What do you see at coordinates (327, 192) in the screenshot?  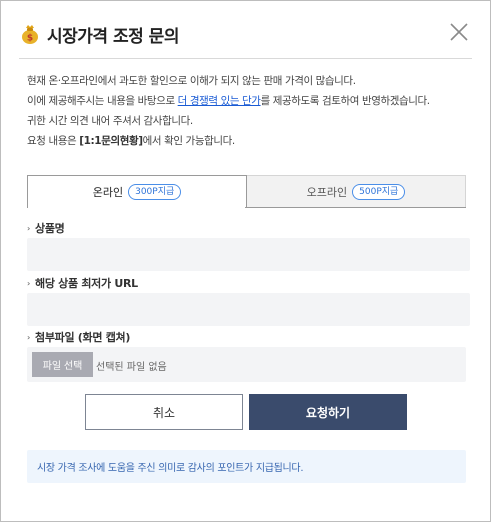 I see `tab-offline-label: 오프라인` at bounding box center [327, 192].